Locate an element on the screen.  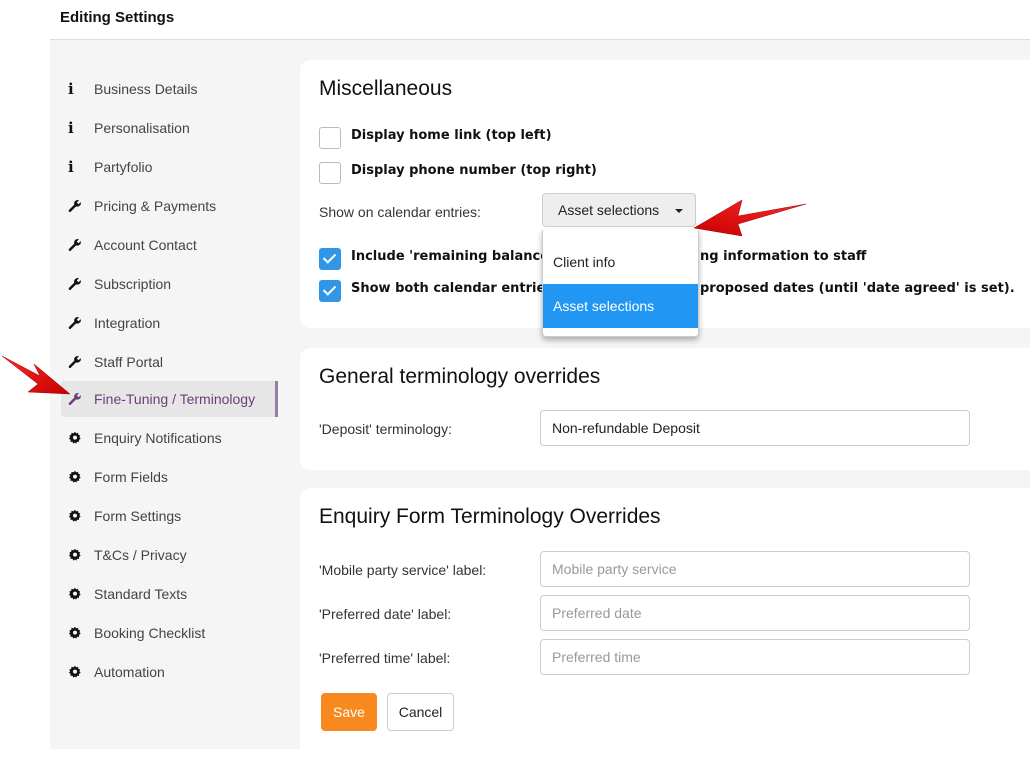
phone-number-label: Display phone number (top right) is located at coordinates (474, 170).